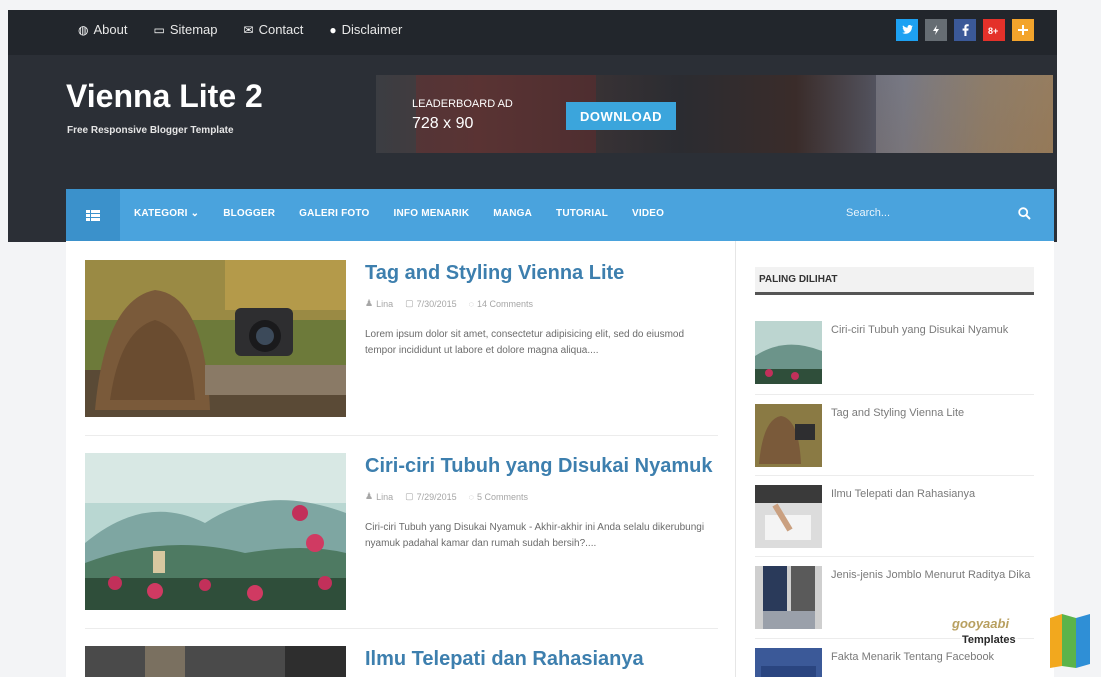 This screenshot has height=677, width=1101. What do you see at coordinates (215, 661) in the screenshot?
I see `post-thumbnail-telepathy` at bounding box center [215, 661].